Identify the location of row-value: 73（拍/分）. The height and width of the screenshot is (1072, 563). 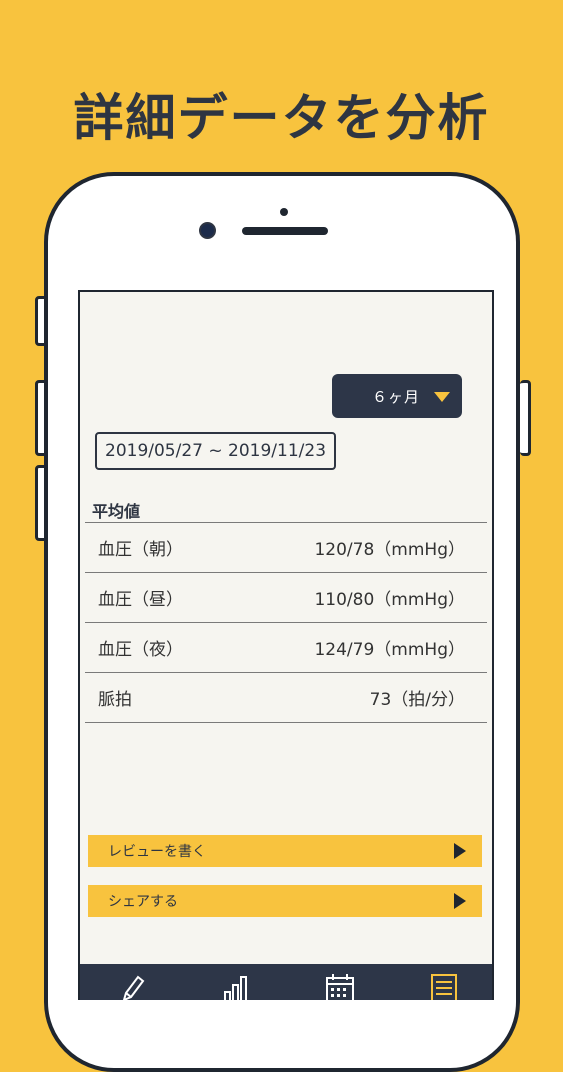
(417, 700).